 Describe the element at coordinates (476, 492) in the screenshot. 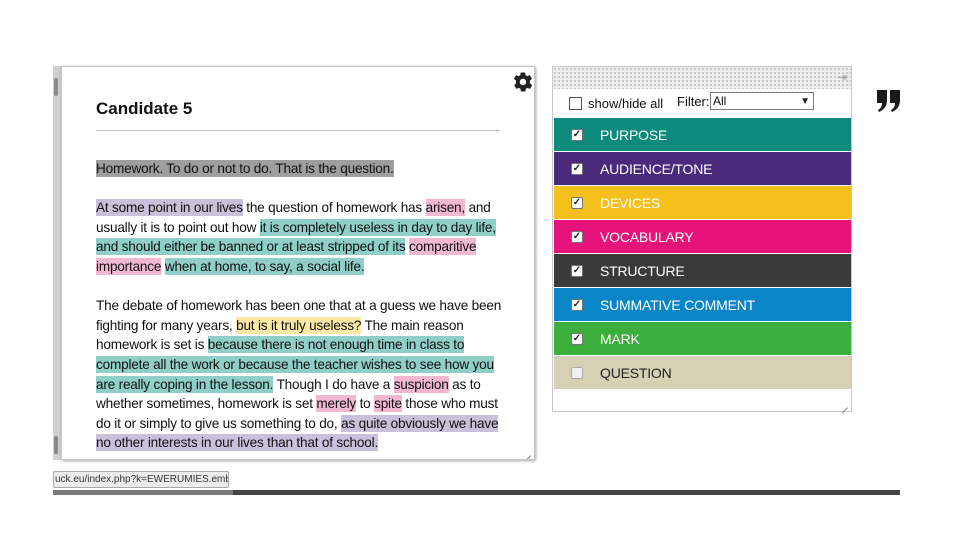

I see `taskbar-strip` at that location.